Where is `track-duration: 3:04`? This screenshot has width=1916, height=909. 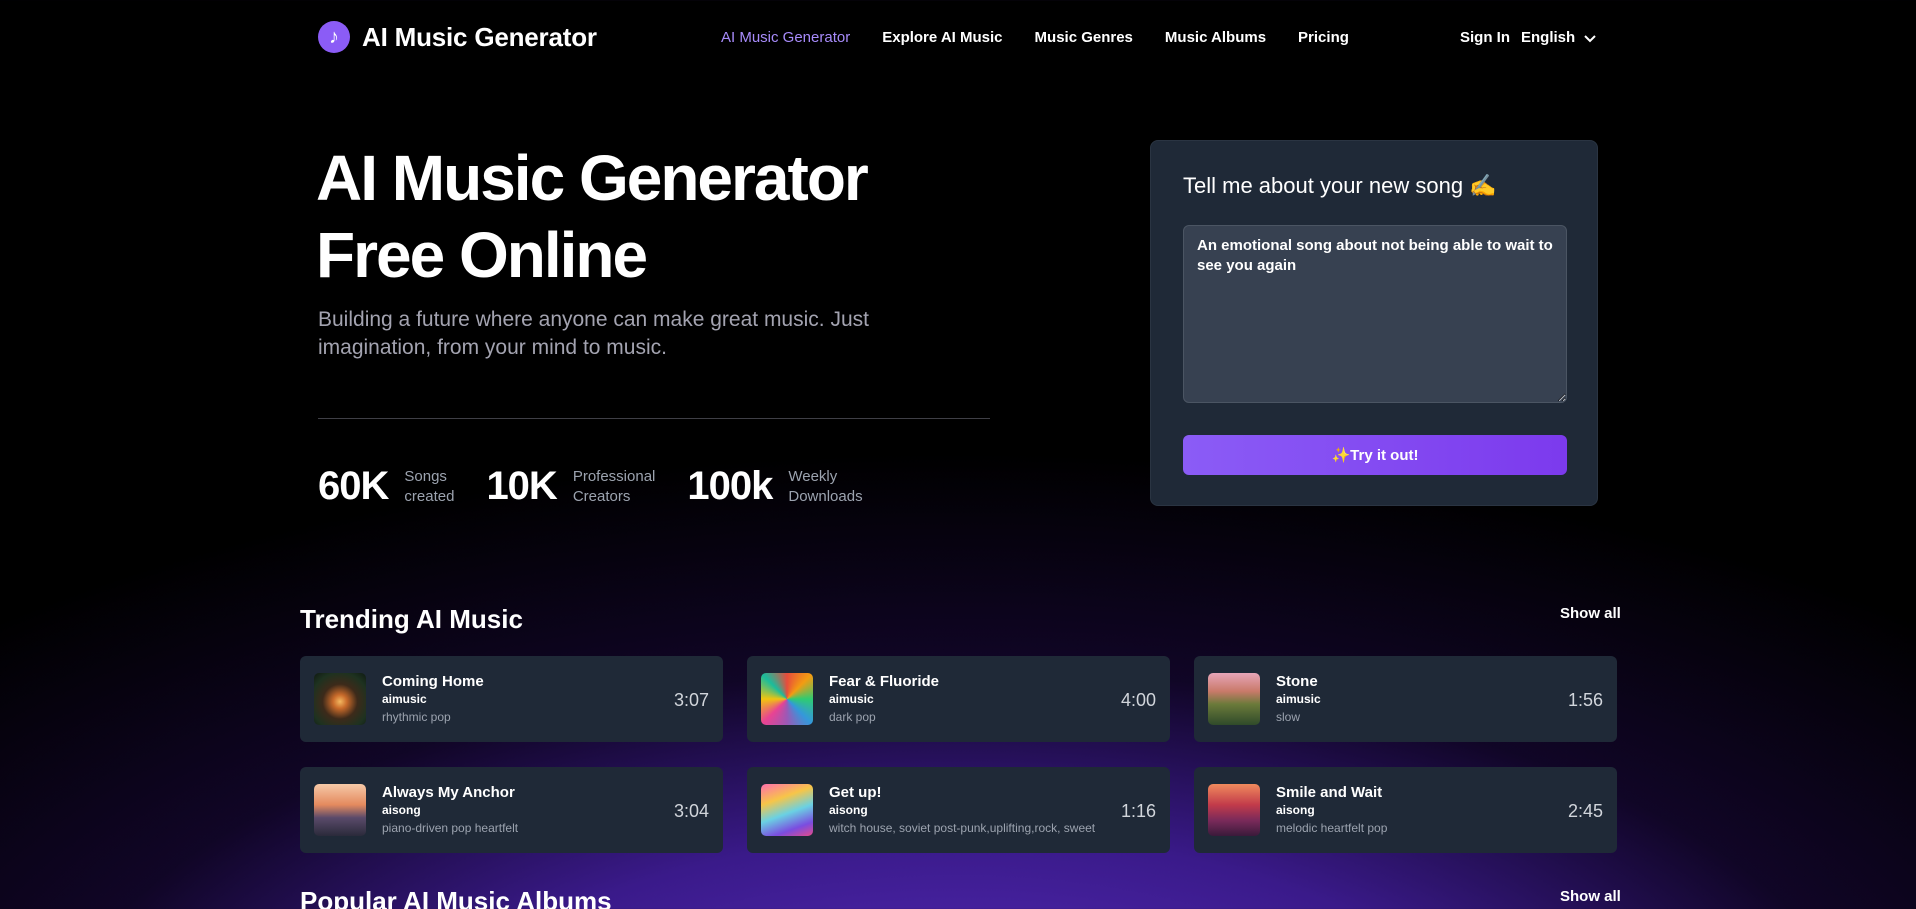 track-duration: 3:04 is located at coordinates (691, 811).